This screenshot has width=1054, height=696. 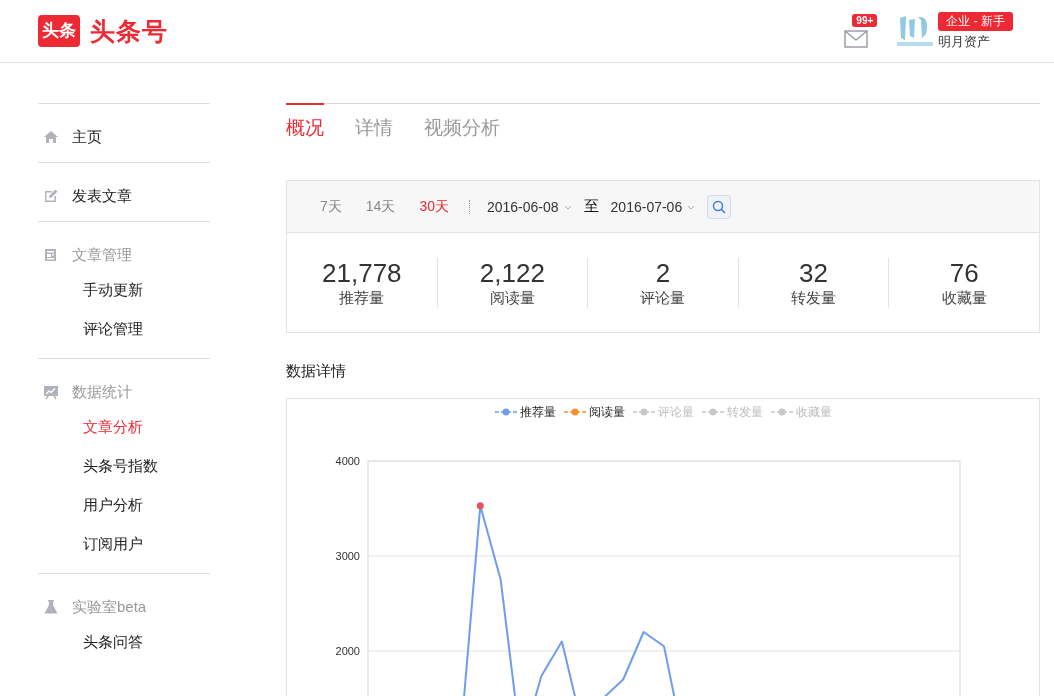 What do you see at coordinates (663, 273) in the screenshot?
I see `stat-value: 2` at bounding box center [663, 273].